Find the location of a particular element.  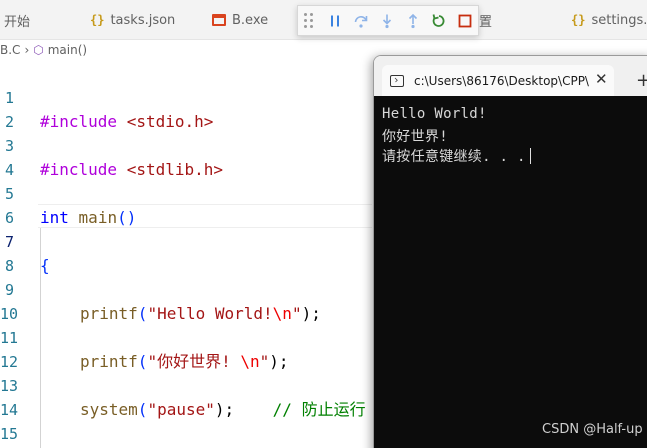

tab-tasks-json: {} tasks.json is located at coordinates (132, 20).